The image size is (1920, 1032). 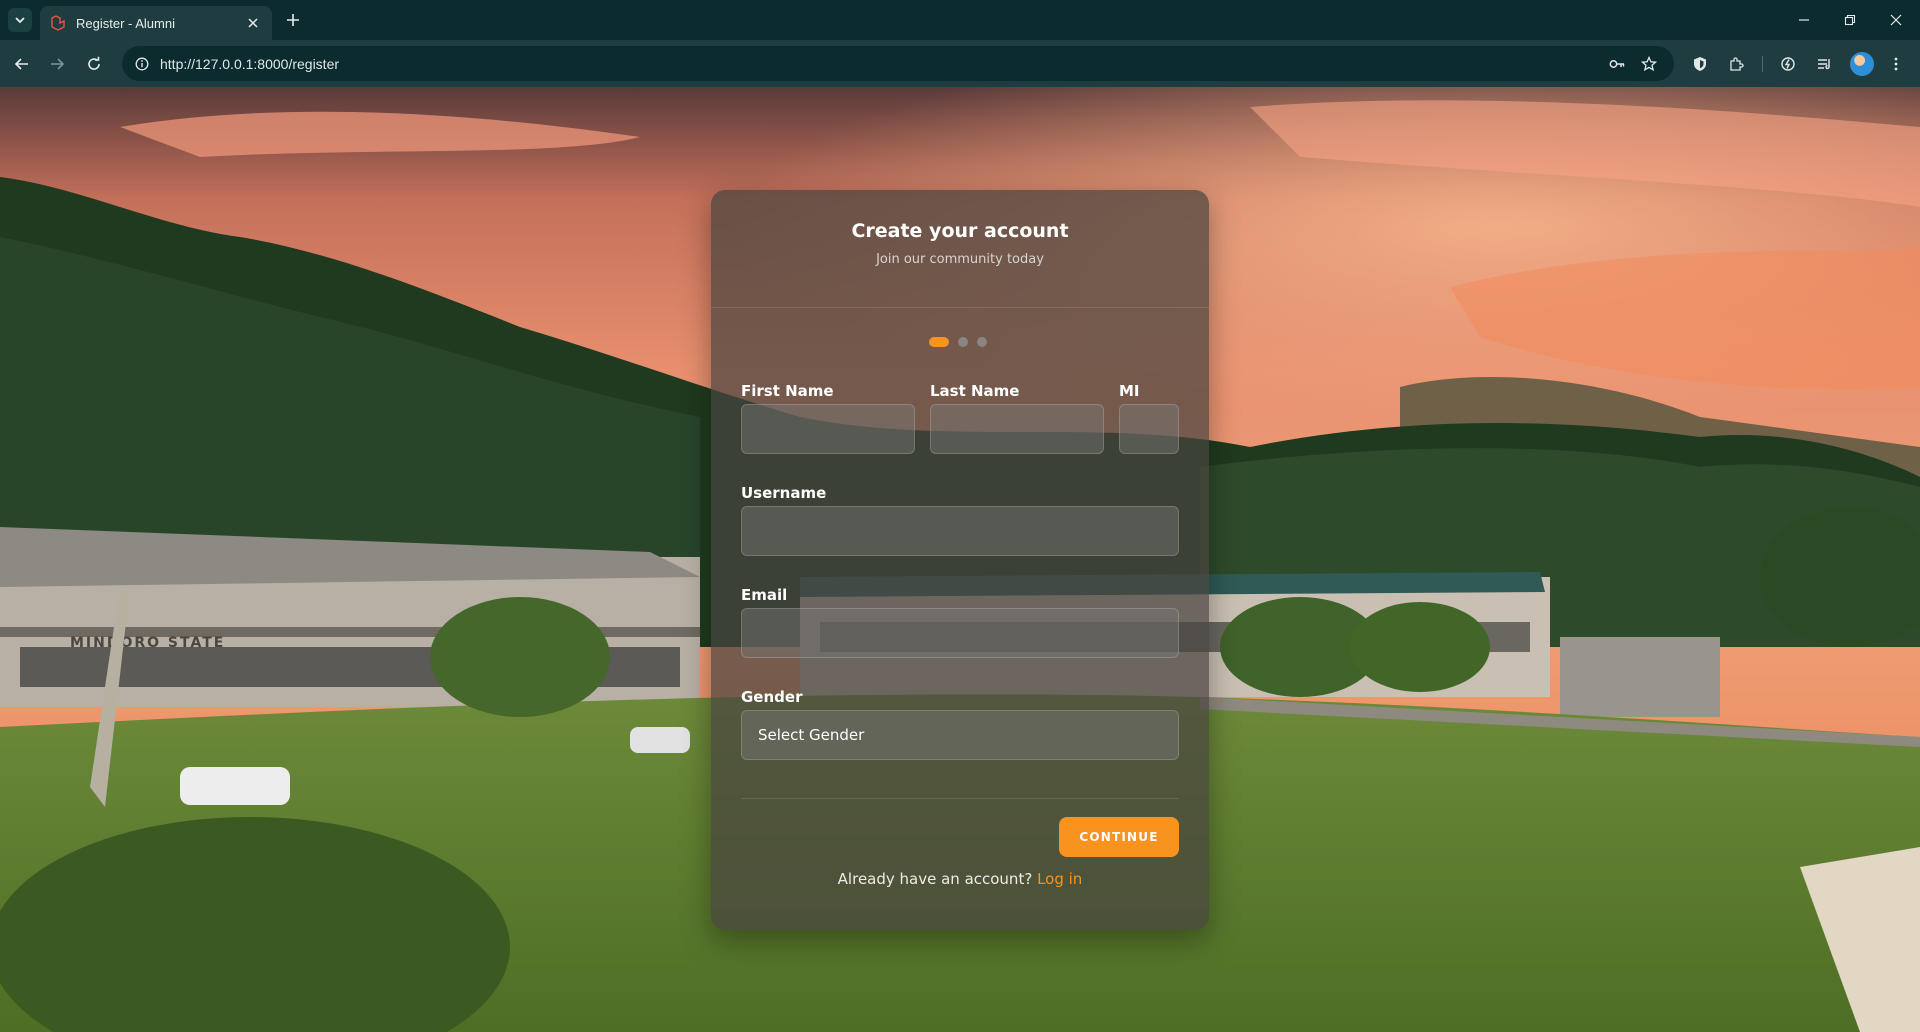 What do you see at coordinates (772, 697) in the screenshot?
I see `gender-label: Gender` at bounding box center [772, 697].